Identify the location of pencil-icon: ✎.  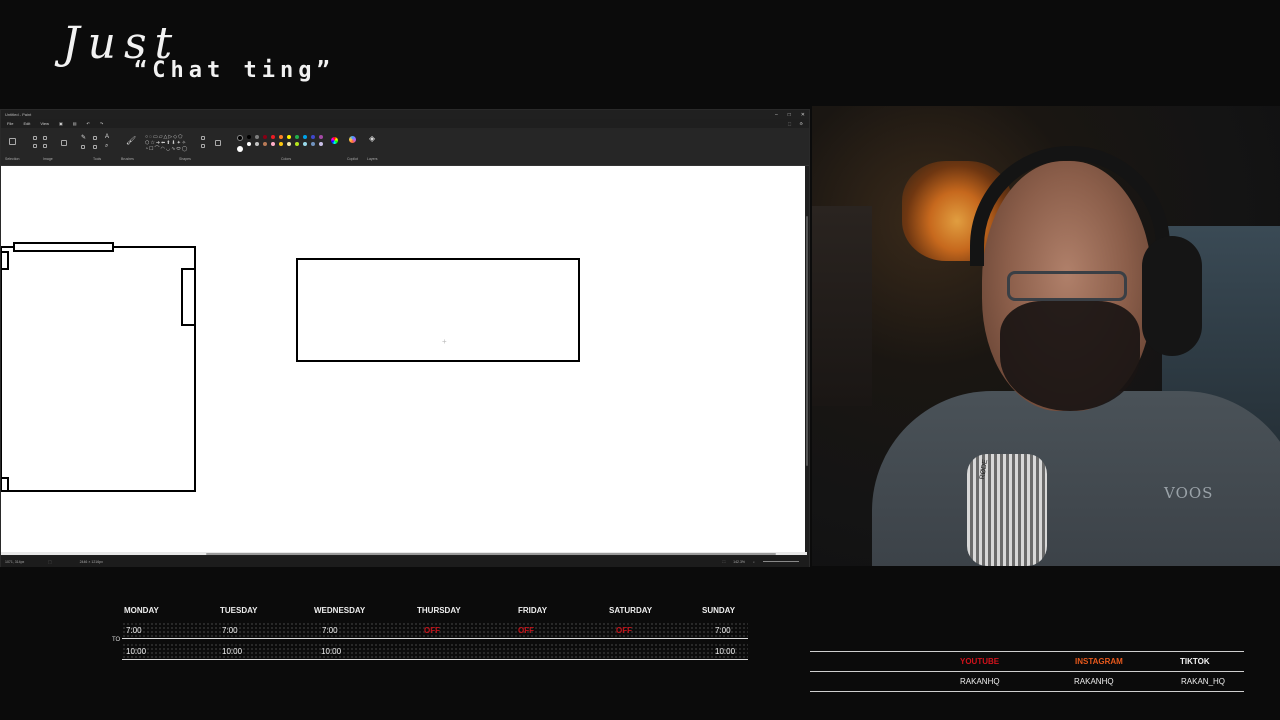
(83, 137).